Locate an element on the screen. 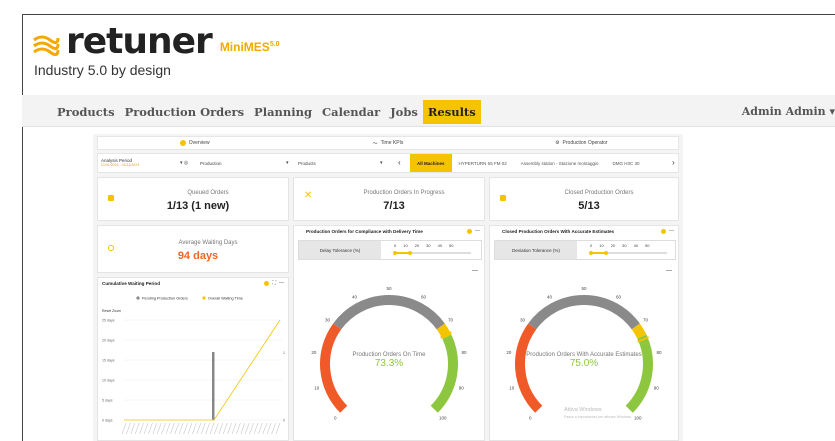 The image size is (835, 441). right-tick-label: 0 is located at coordinates (284, 421).